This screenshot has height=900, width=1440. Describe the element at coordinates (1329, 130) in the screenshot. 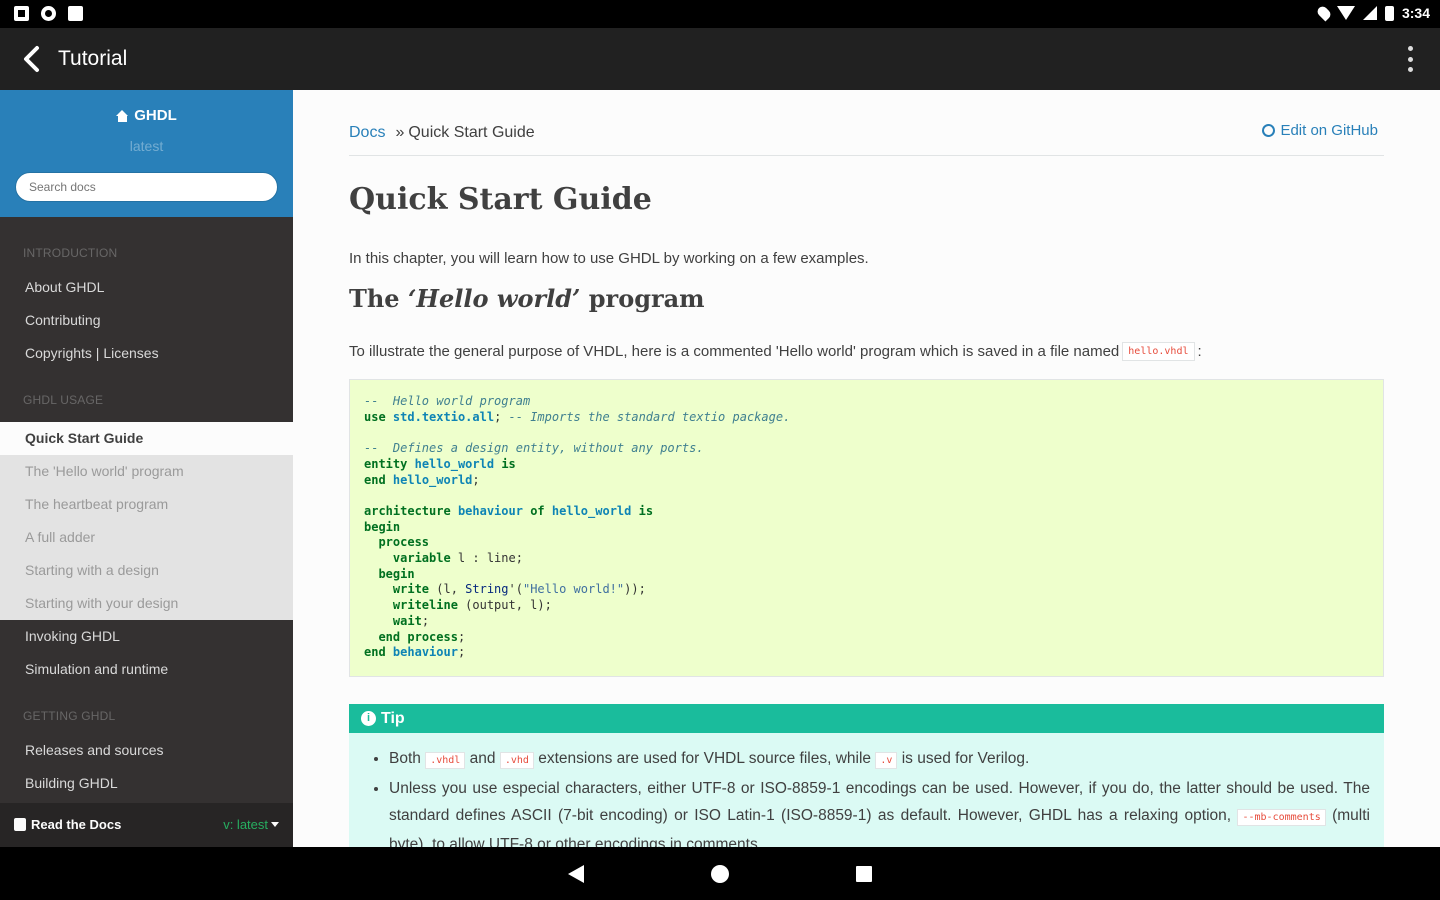

I see `edit-on-github-label: Edit on GitHub` at that location.